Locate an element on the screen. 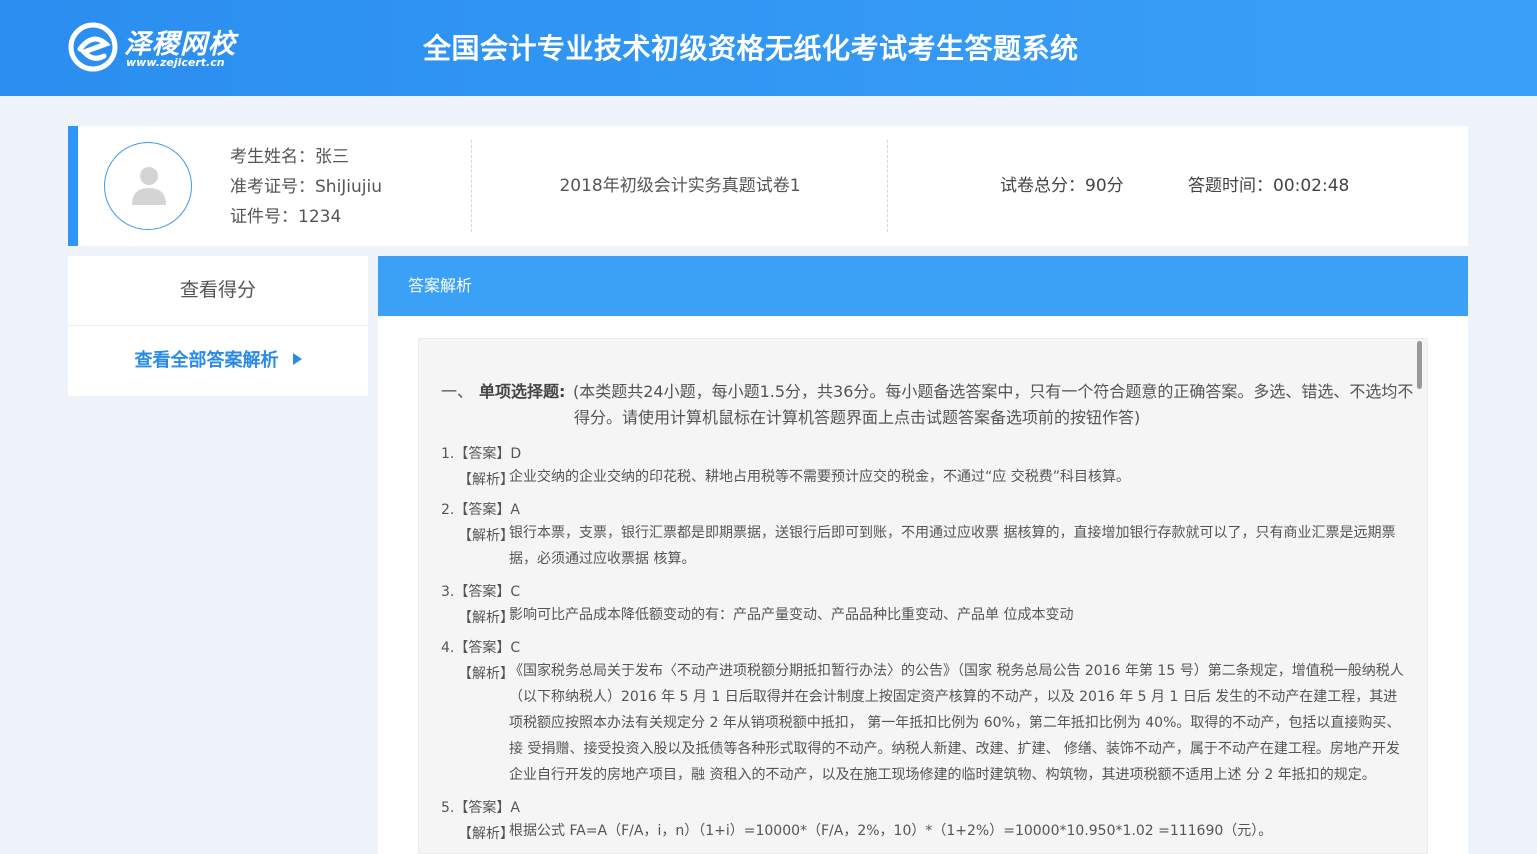 This screenshot has width=1537, height=854. candidate-name-row: 考生姓名：张三 is located at coordinates (306, 157).